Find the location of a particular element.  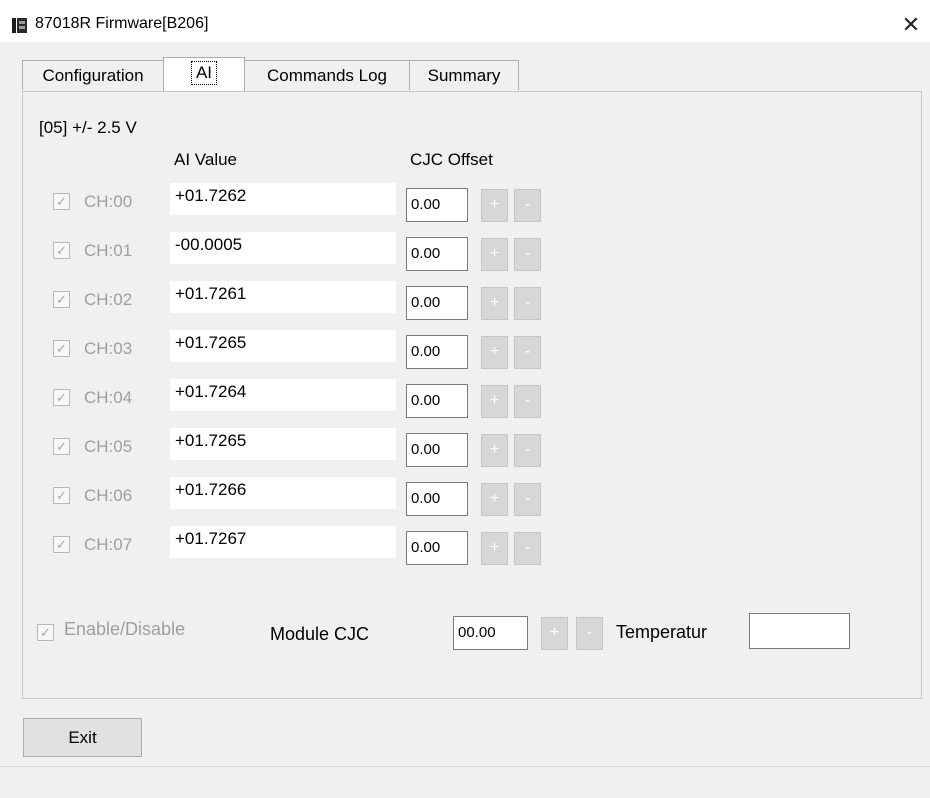

module-cjc-minus-button: - is located at coordinates (589, 633).